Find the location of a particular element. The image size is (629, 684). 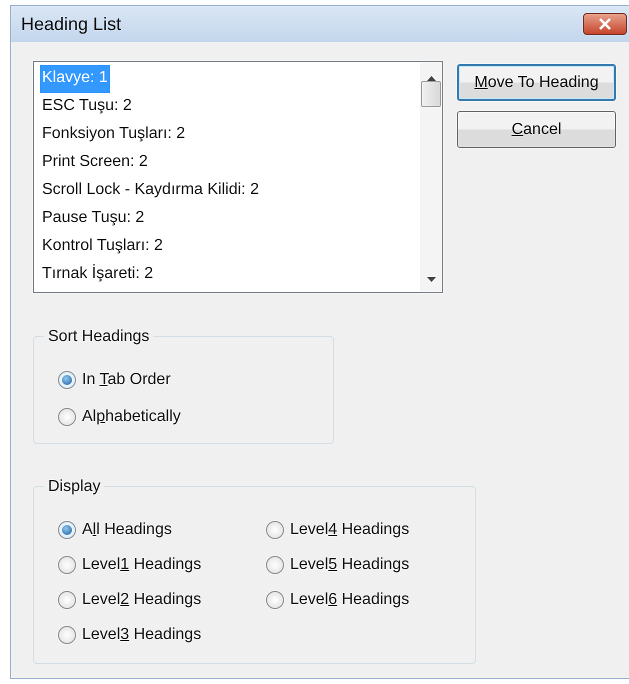

scroll-down-icon is located at coordinates (431, 279).